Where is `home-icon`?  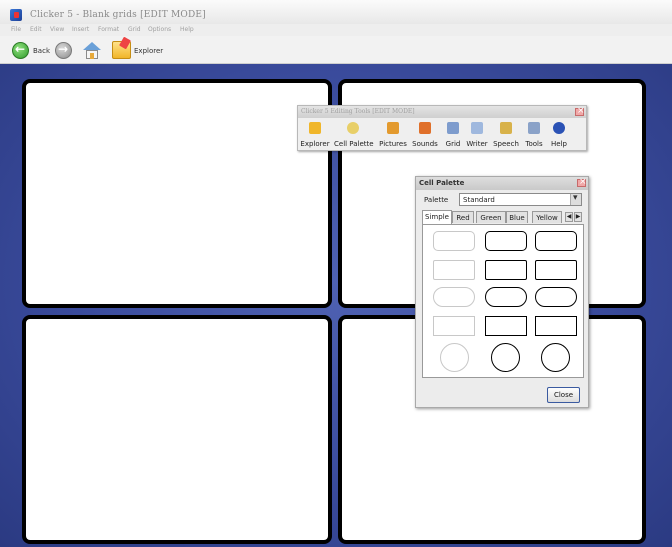
home-icon is located at coordinates (92, 50).